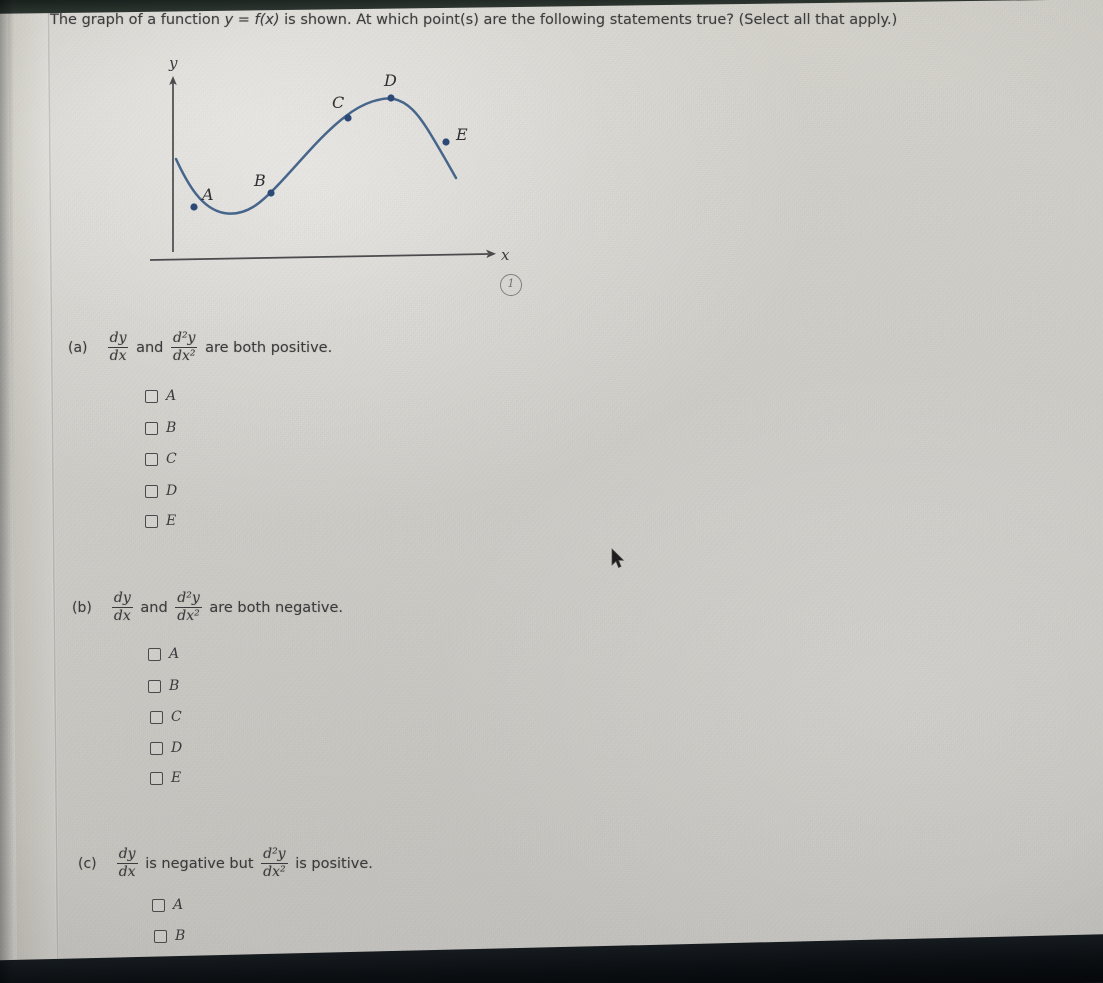 The image size is (1103, 983). I want to click on part-b-first-derivative: dy dx, so click(122, 607).